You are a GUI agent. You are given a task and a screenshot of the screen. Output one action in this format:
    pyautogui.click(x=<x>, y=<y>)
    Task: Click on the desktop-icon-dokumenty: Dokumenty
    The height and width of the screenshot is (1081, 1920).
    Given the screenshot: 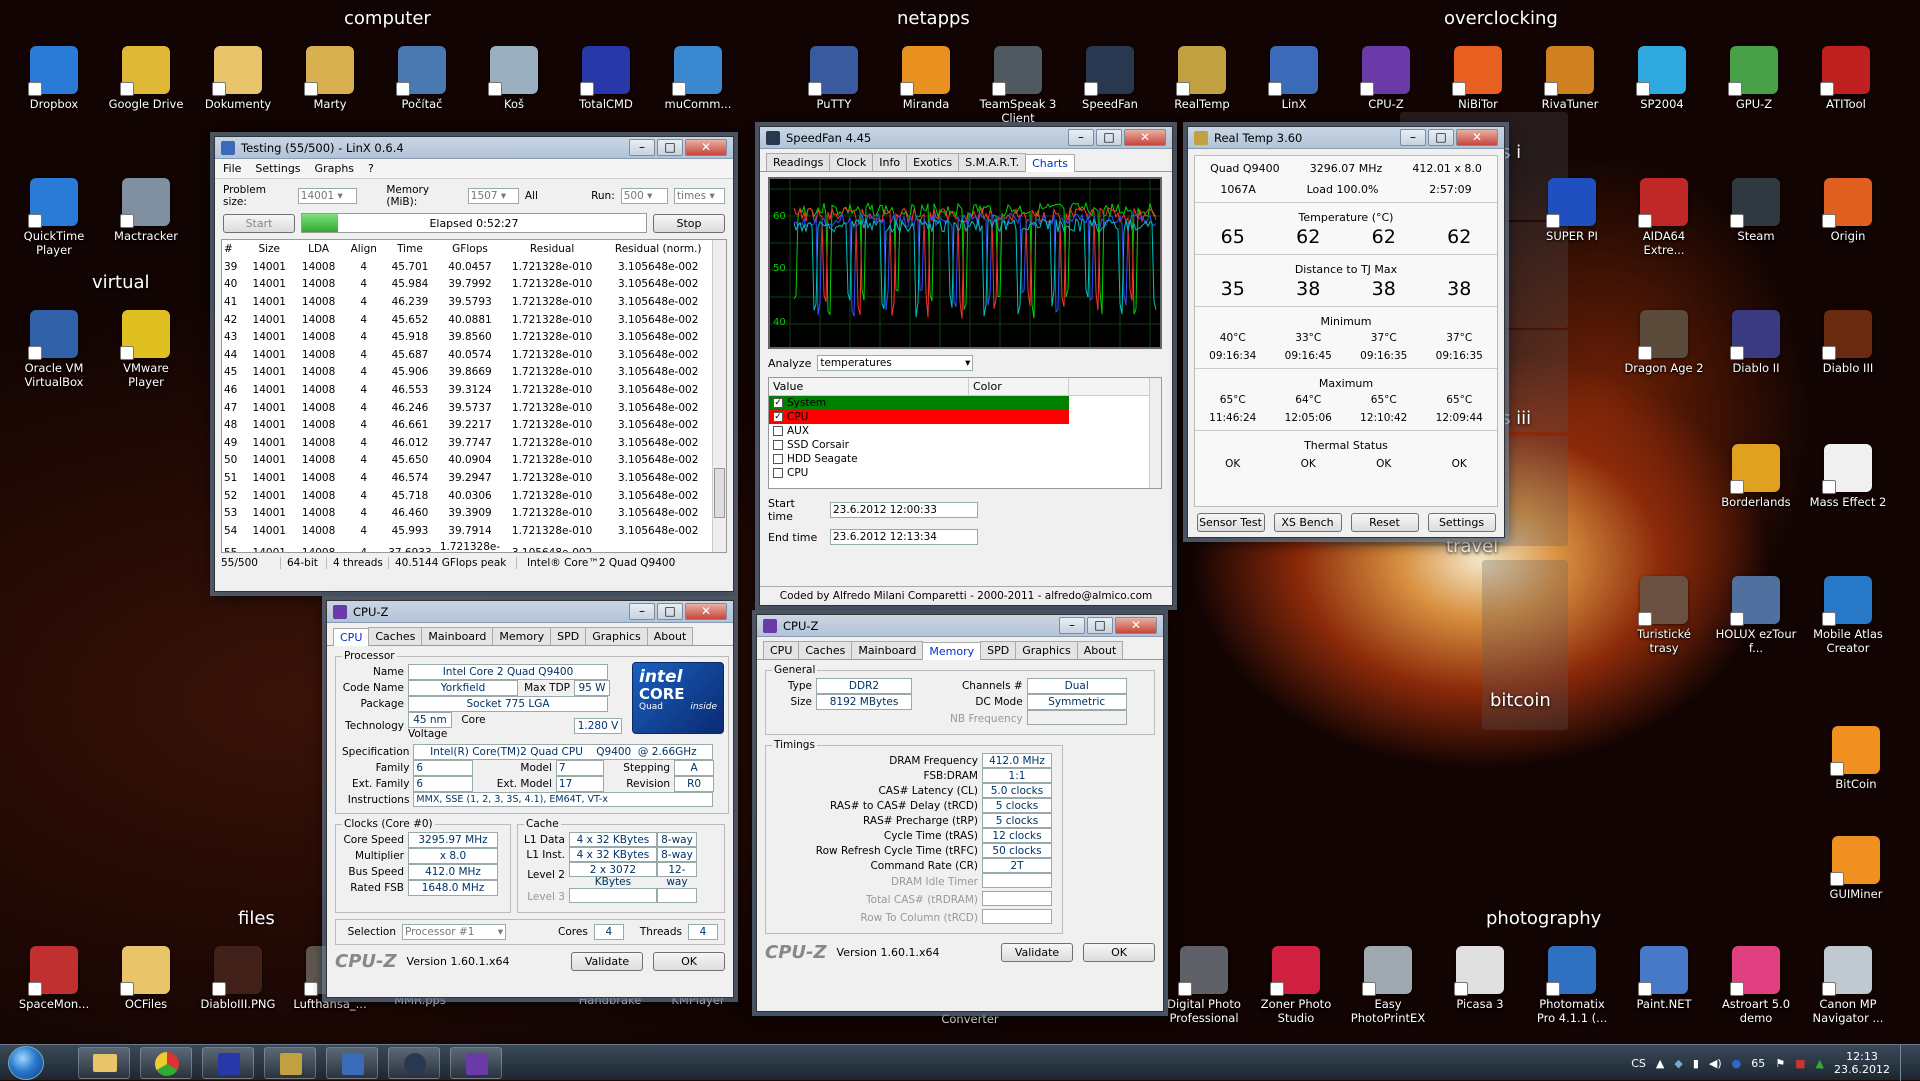 What is the action you would take?
    pyautogui.click(x=238, y=78)
    